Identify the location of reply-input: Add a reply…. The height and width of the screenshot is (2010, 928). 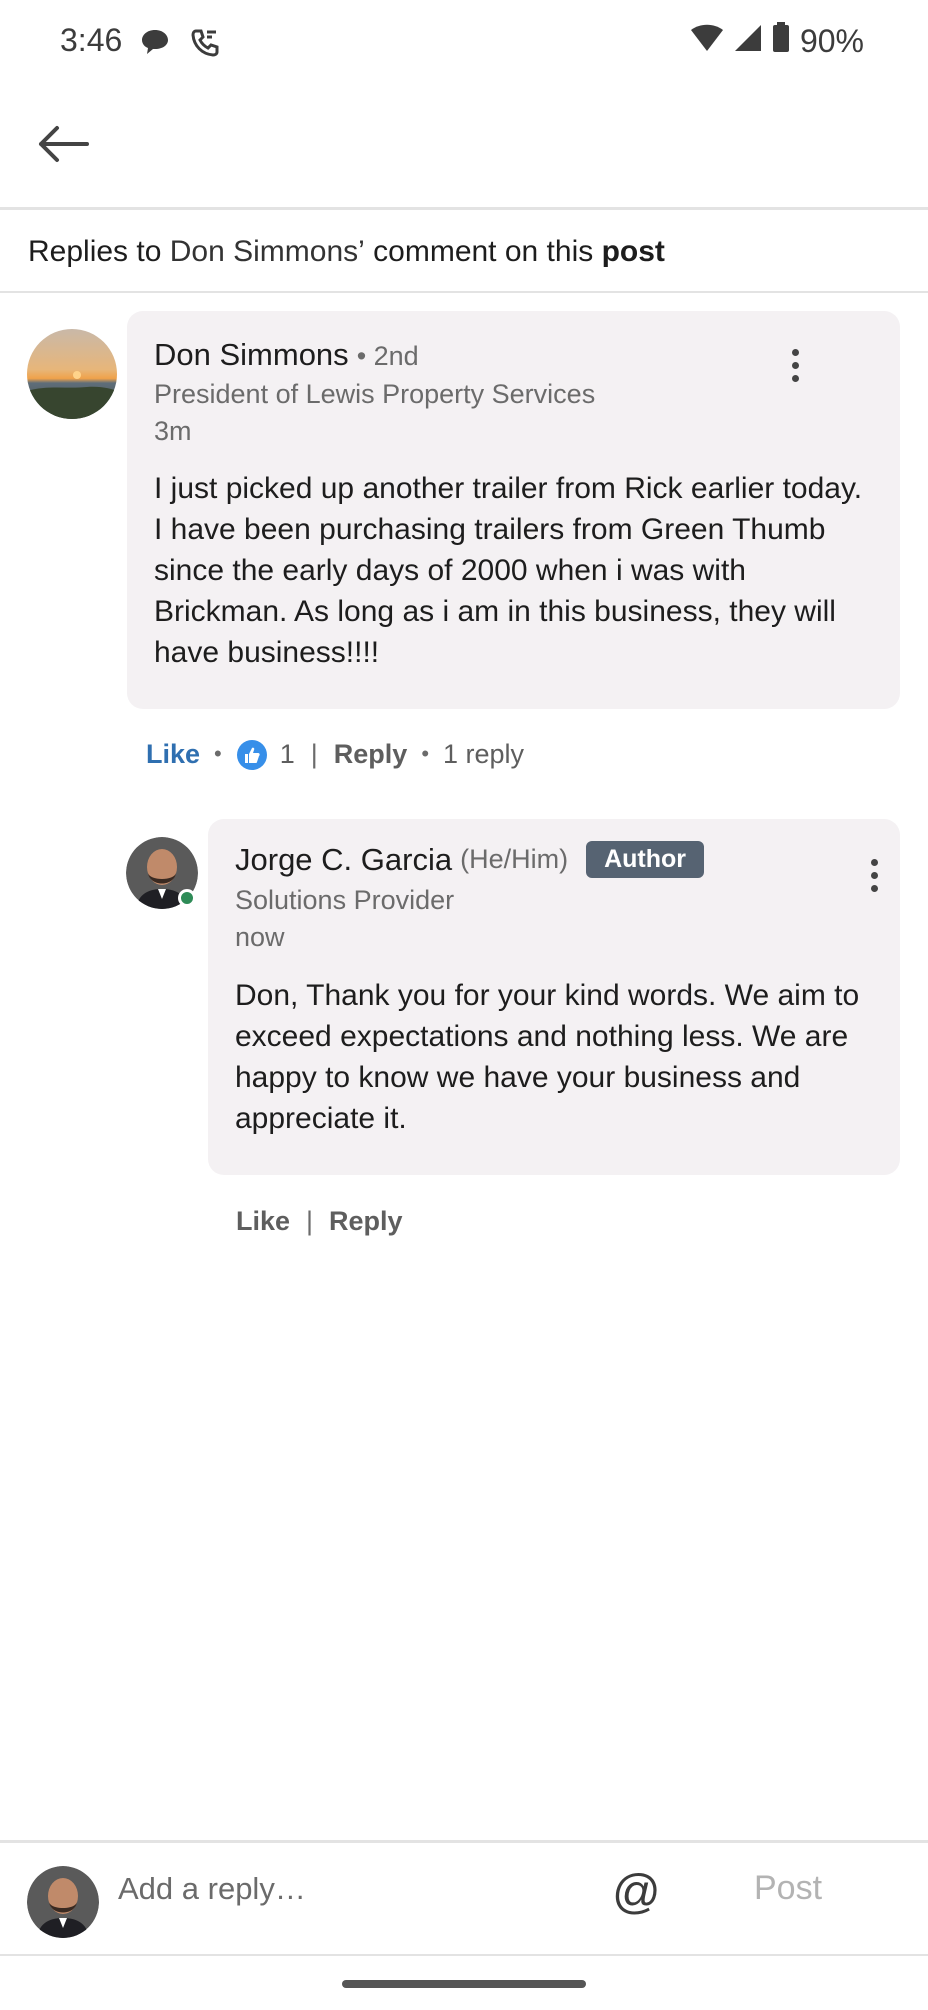
(212, 1889).